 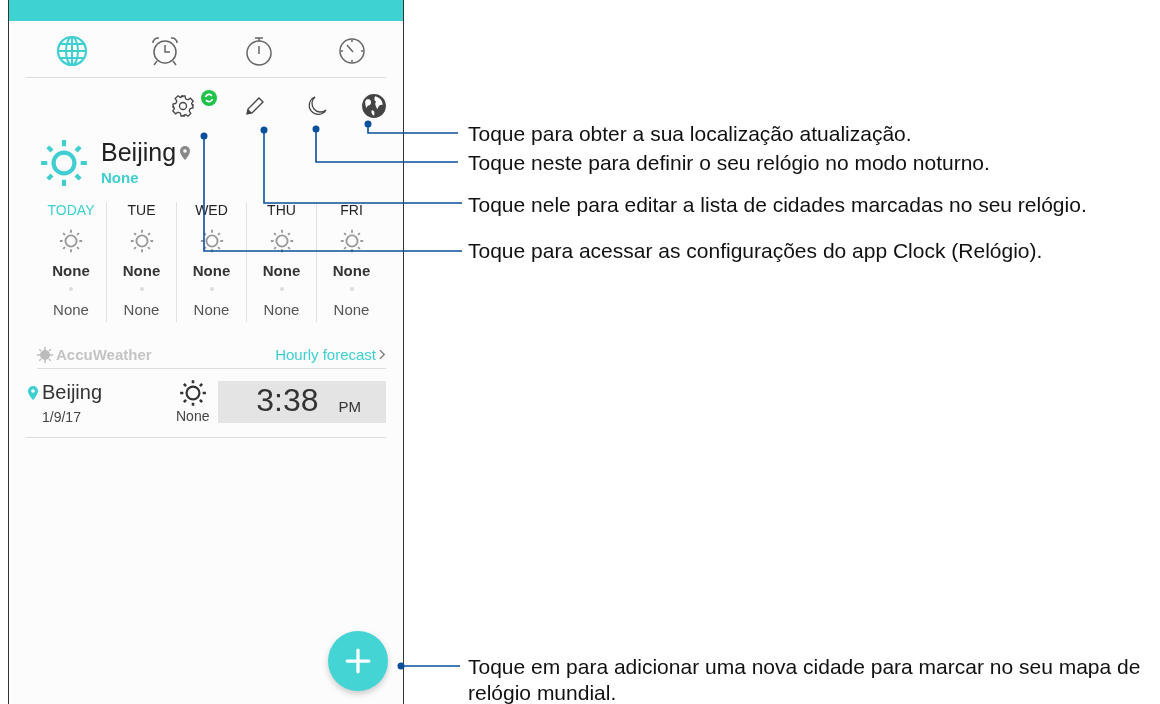 What do you see at coordinates (778, 205) in the screenshot?
I see `callout-text: Toque nele para editar a lista de cidades marcadas no seu relógio.` at bounding box center [778, 205].